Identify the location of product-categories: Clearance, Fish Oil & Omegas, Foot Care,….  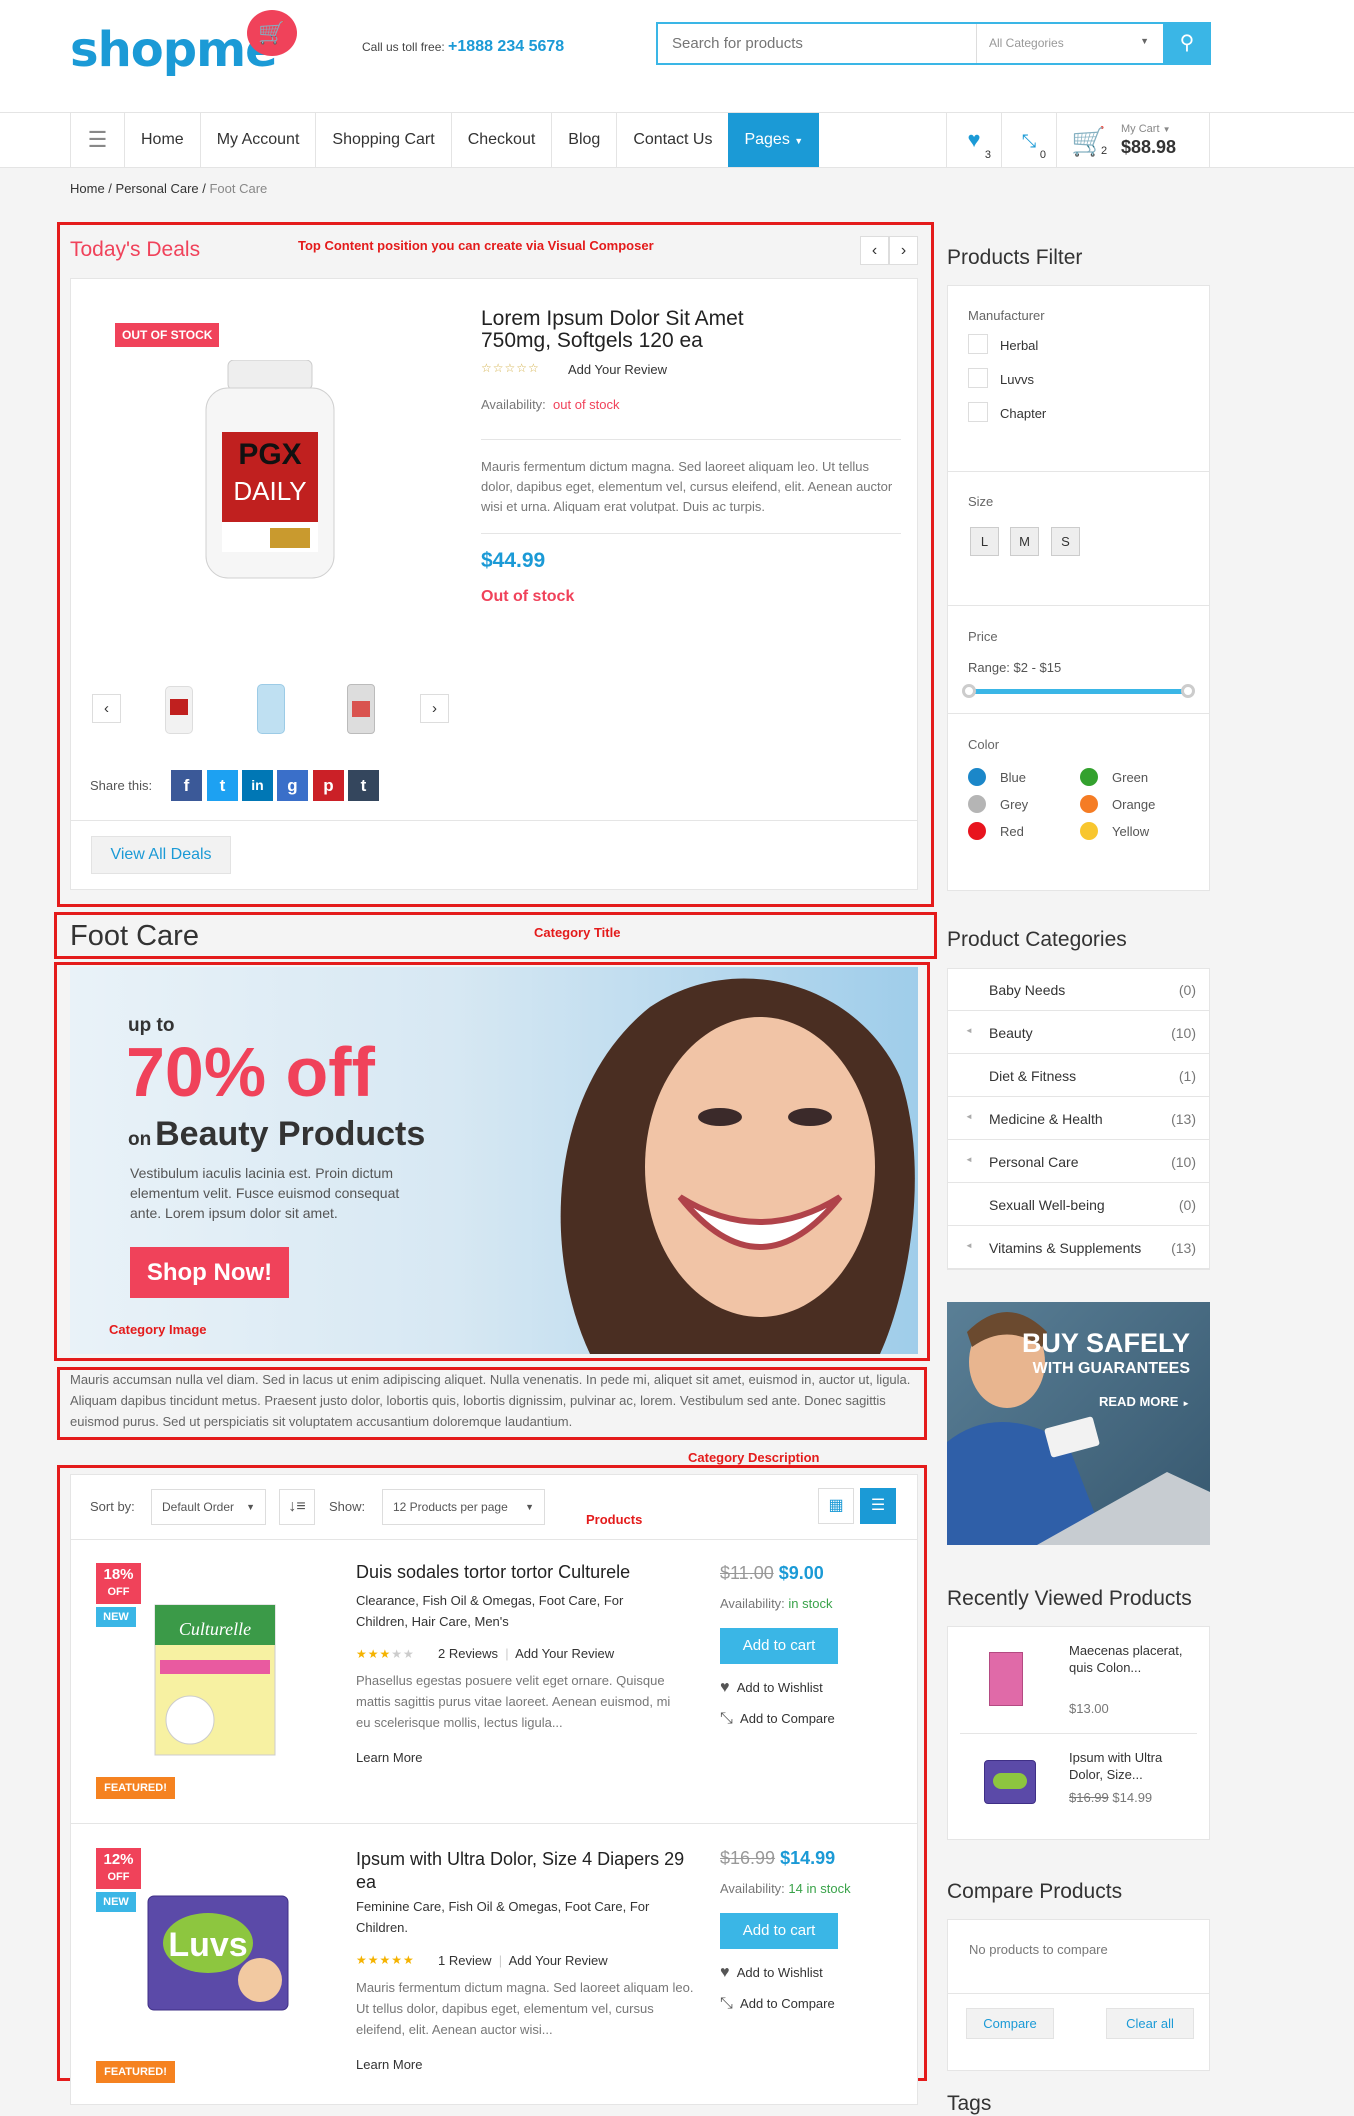
(506, 1611).